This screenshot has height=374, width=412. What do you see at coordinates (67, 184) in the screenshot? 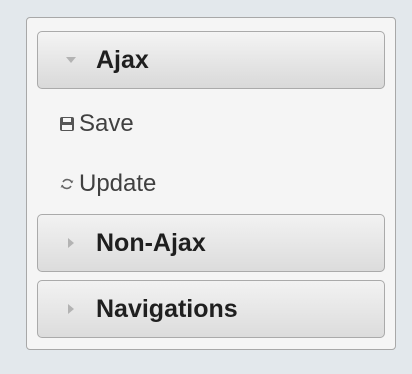
I see `refresh-icon` at bounding box center [67, 184].